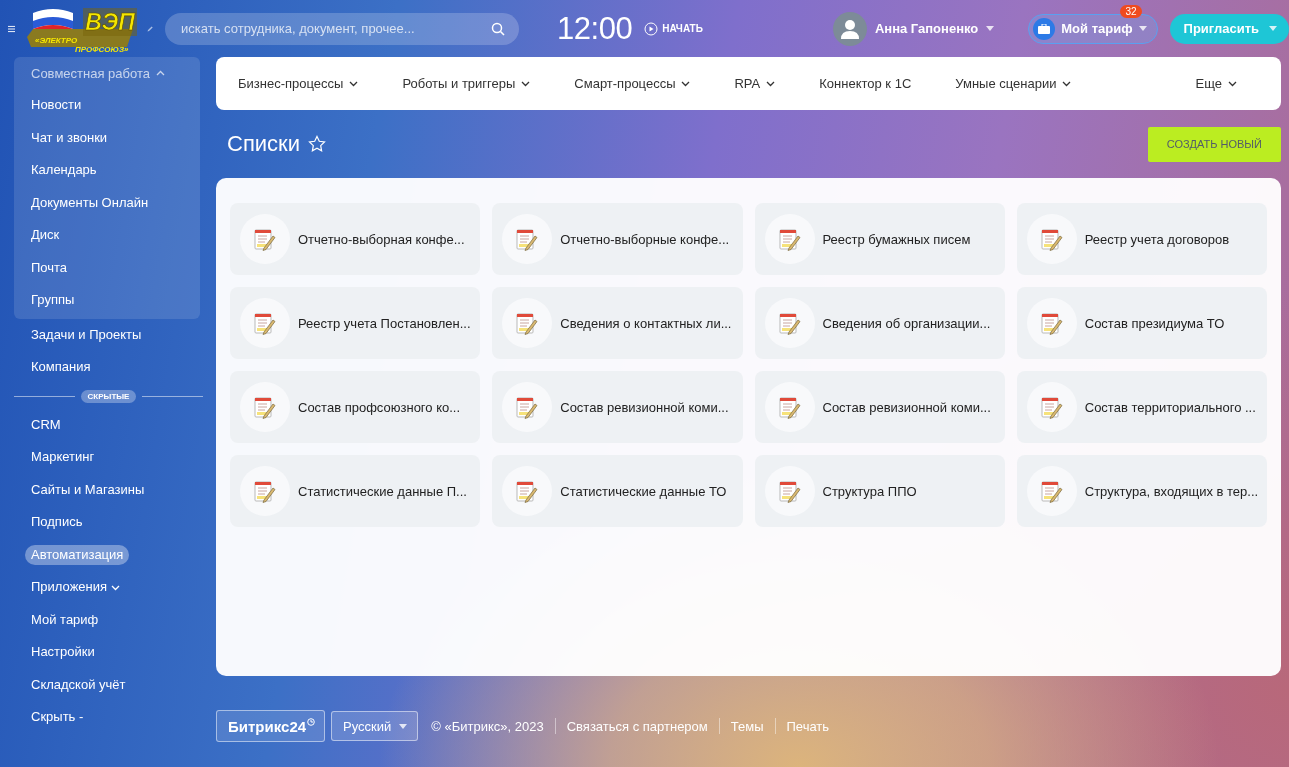 This screenshot has height=767, width=1289. Describe the element at coordinates (110, 21) in the screenshot. I see `logo-mark: ВЭП` at that location.